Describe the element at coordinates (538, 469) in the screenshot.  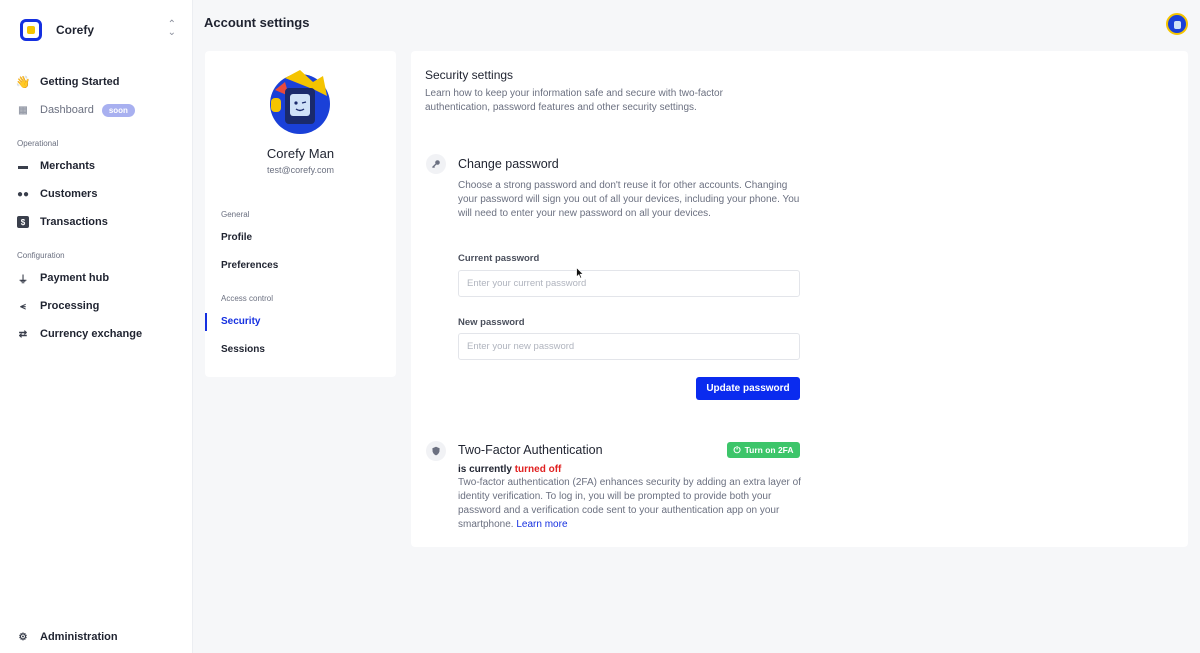
I see `two-factor-status-value: turned off` at that location.